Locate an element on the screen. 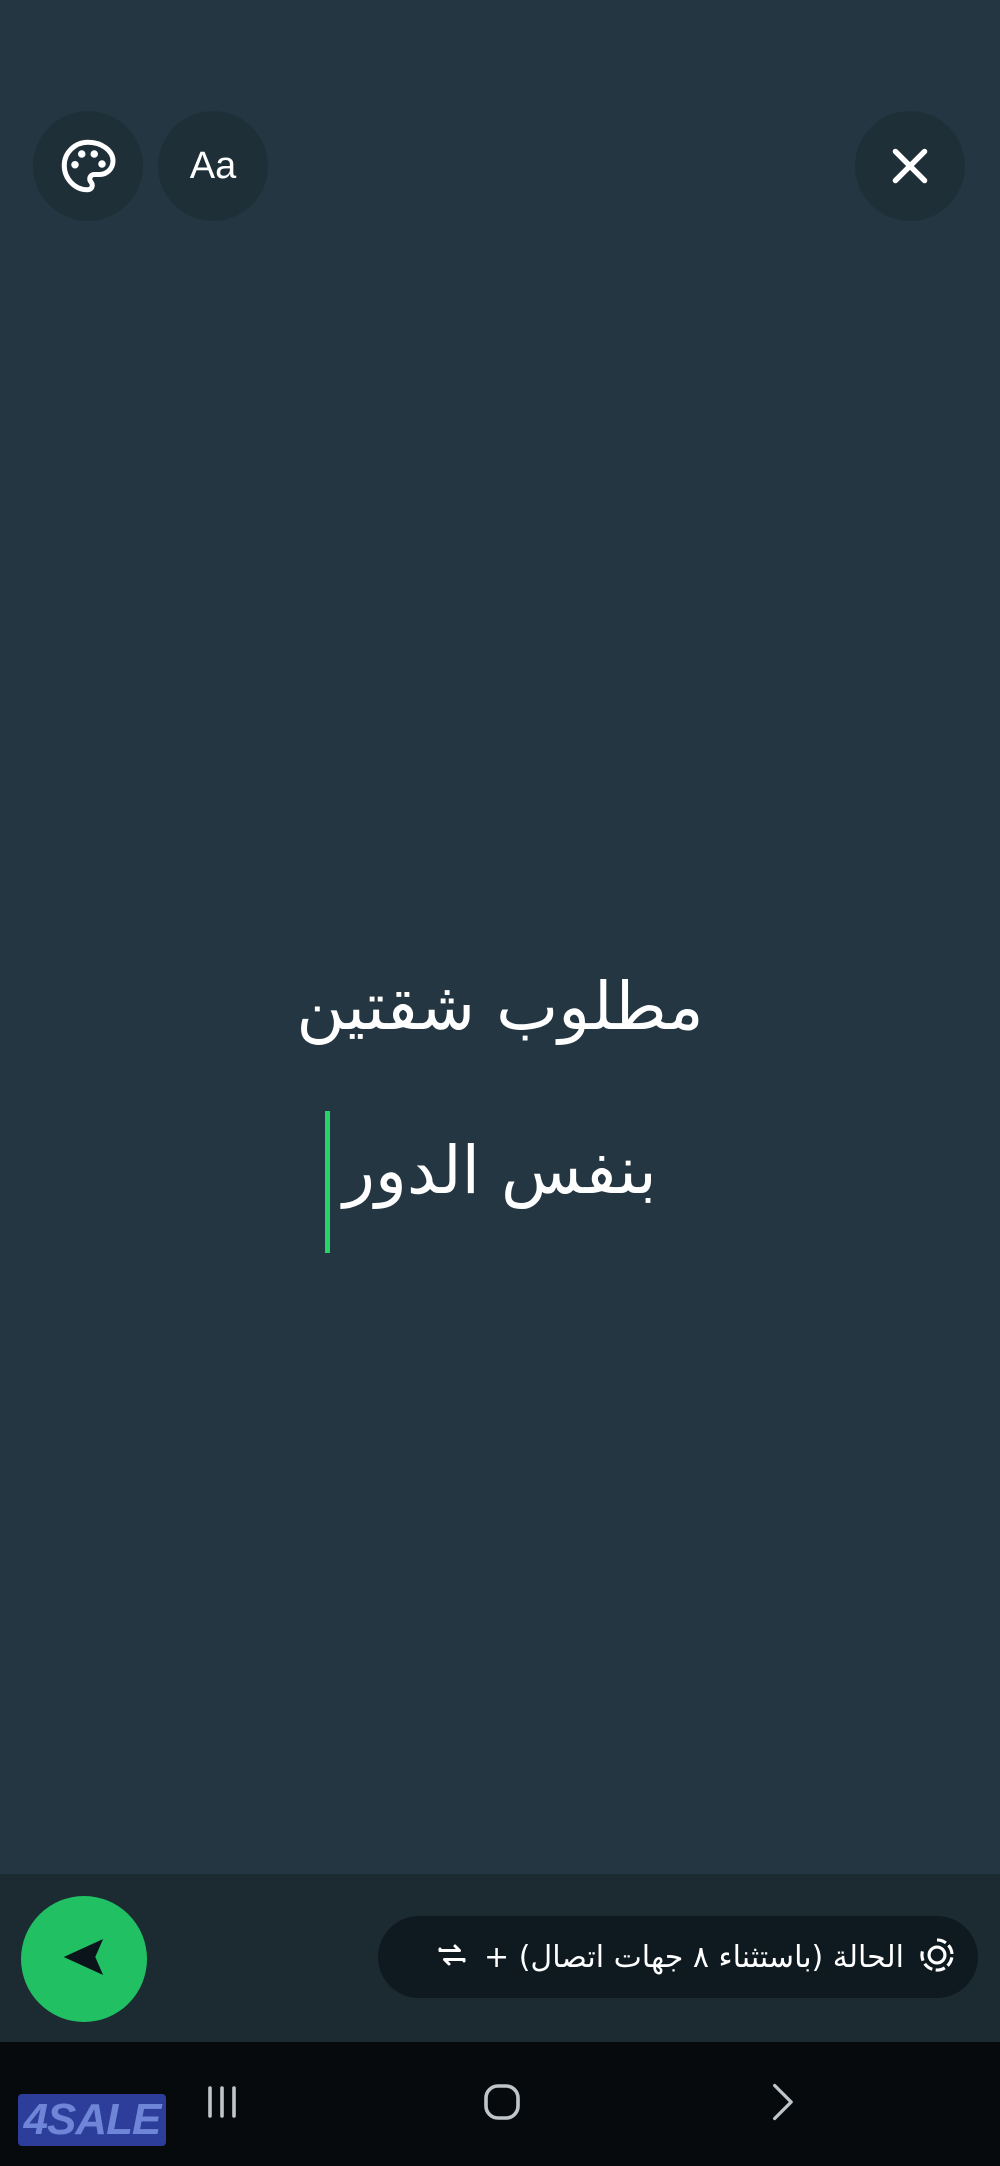 Image resolution: width=1000 pixels, height=2166 pixels. text-cursor is located at coordinates (328, 1182).